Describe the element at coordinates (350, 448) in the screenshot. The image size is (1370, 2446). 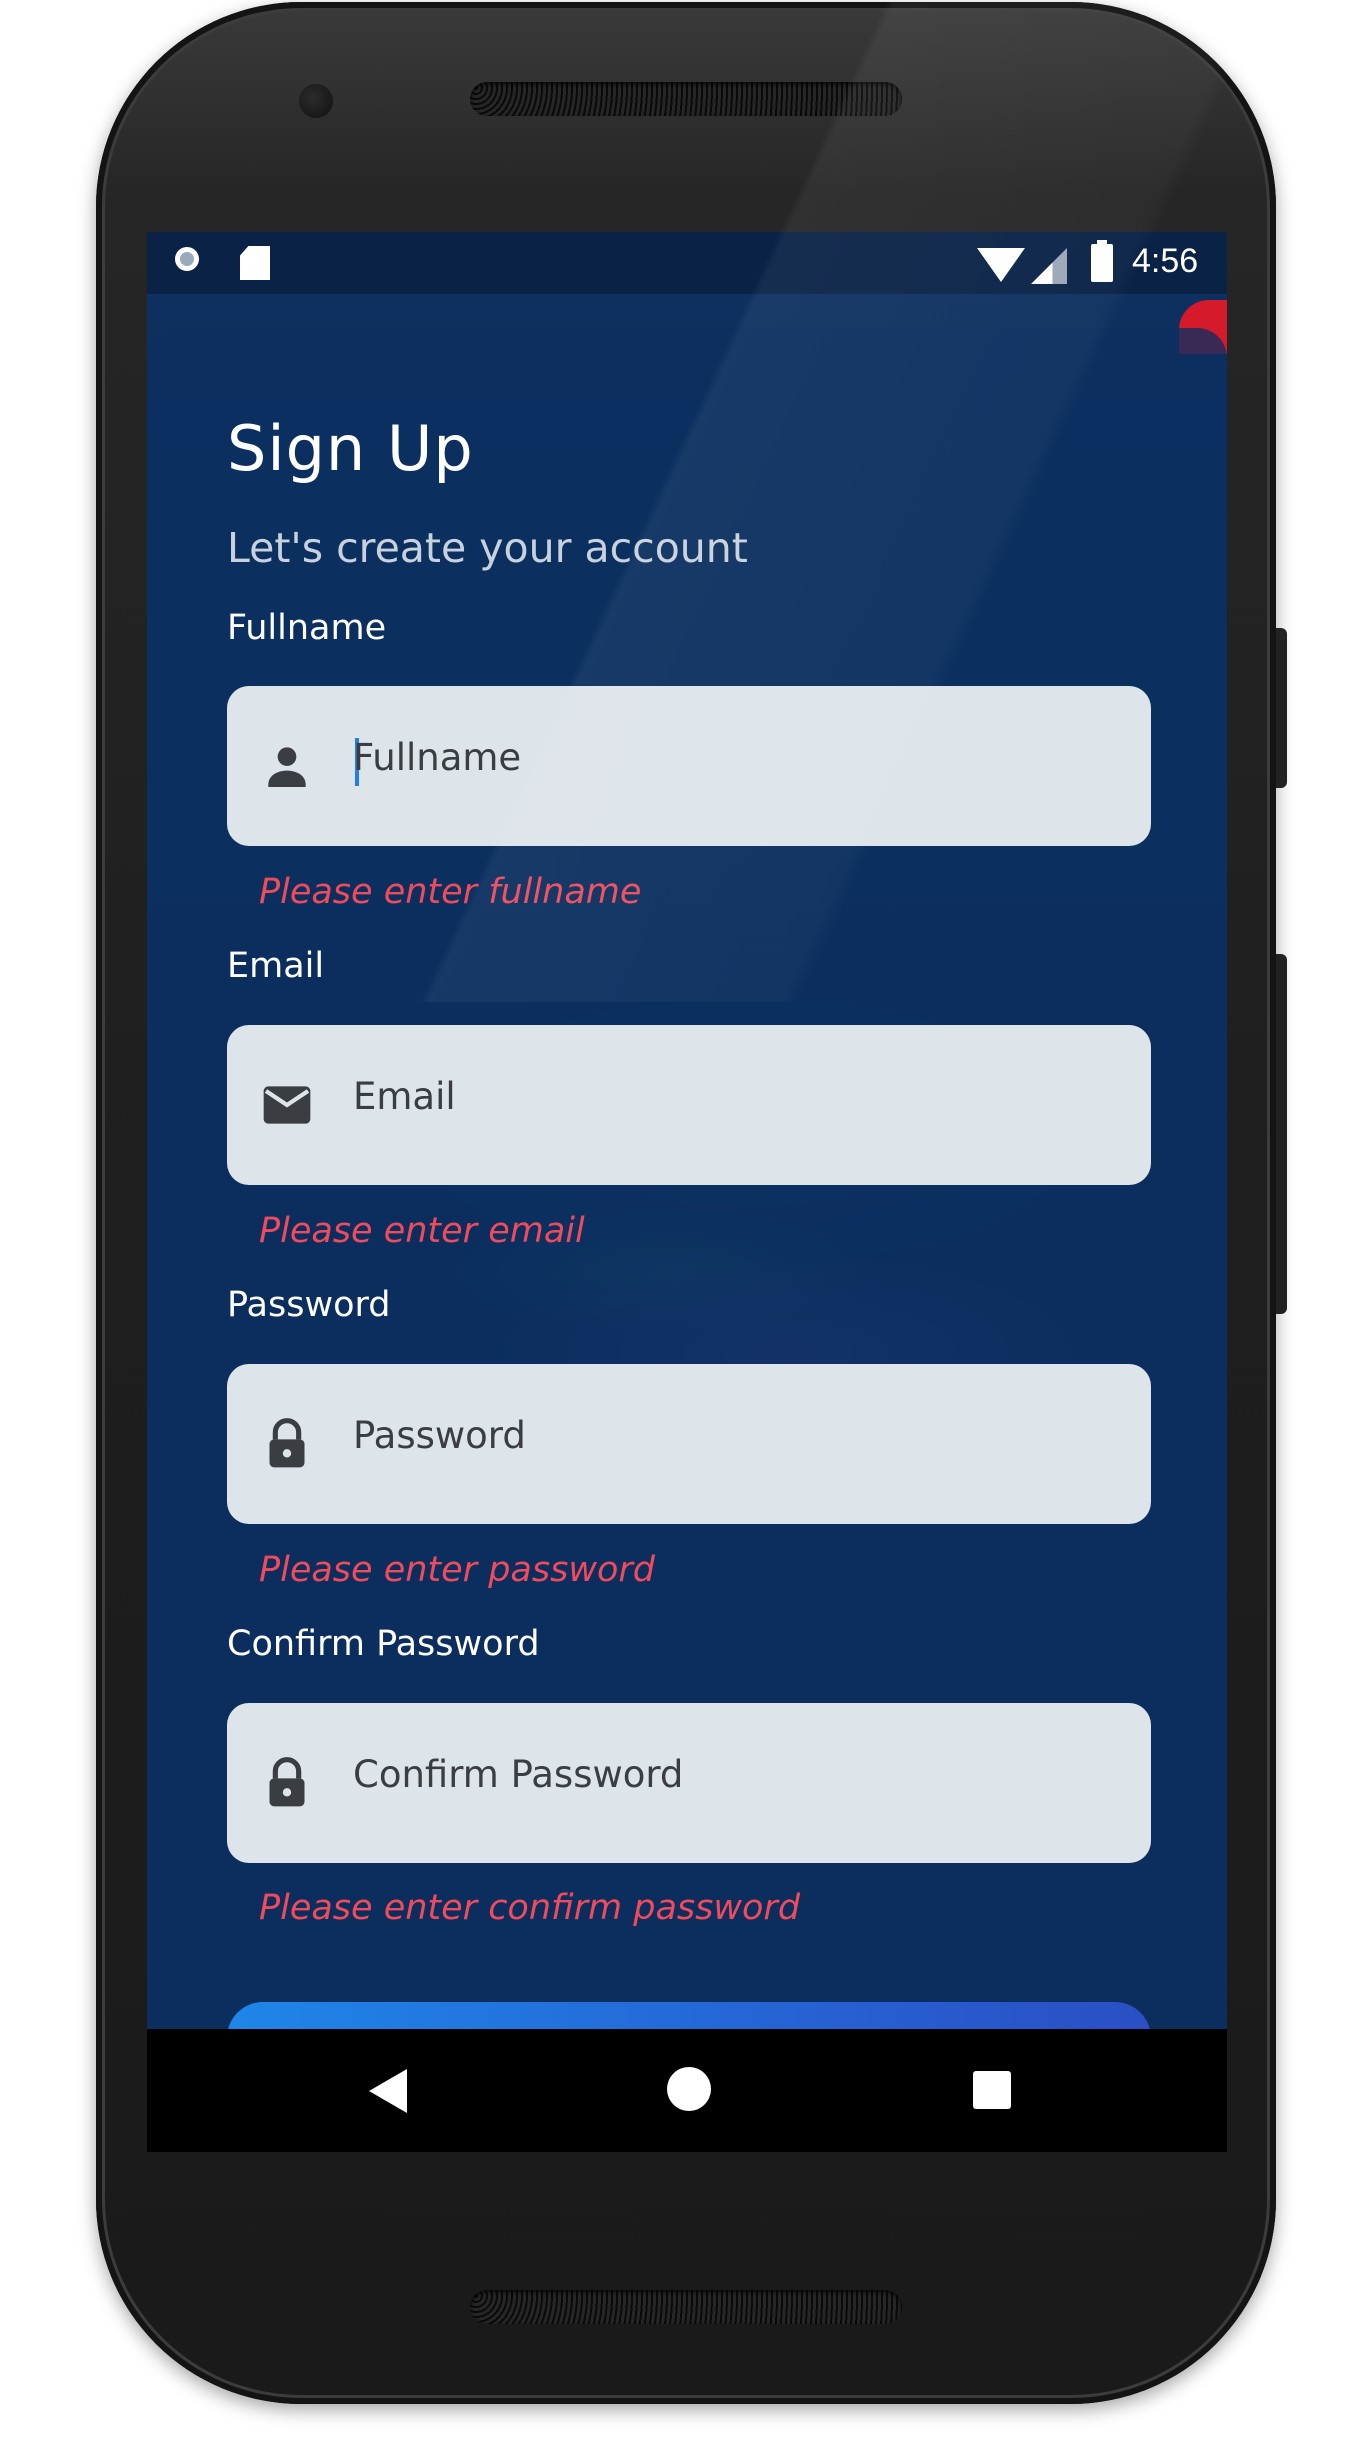
I see `page-title: Sign Up` at that location.